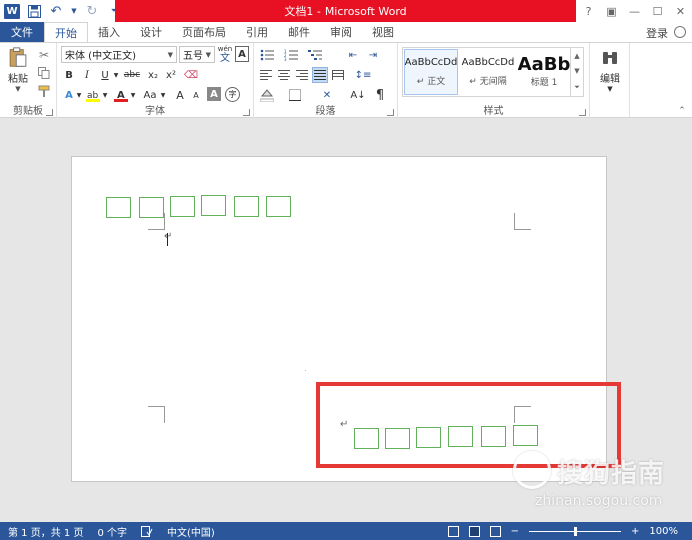 The image size is (692, 540). Describe the element at coordinates (488, 72) in the screenshot. I see `style-no-spacing: AaBbCcDd ↵ 无间隔` at that location.